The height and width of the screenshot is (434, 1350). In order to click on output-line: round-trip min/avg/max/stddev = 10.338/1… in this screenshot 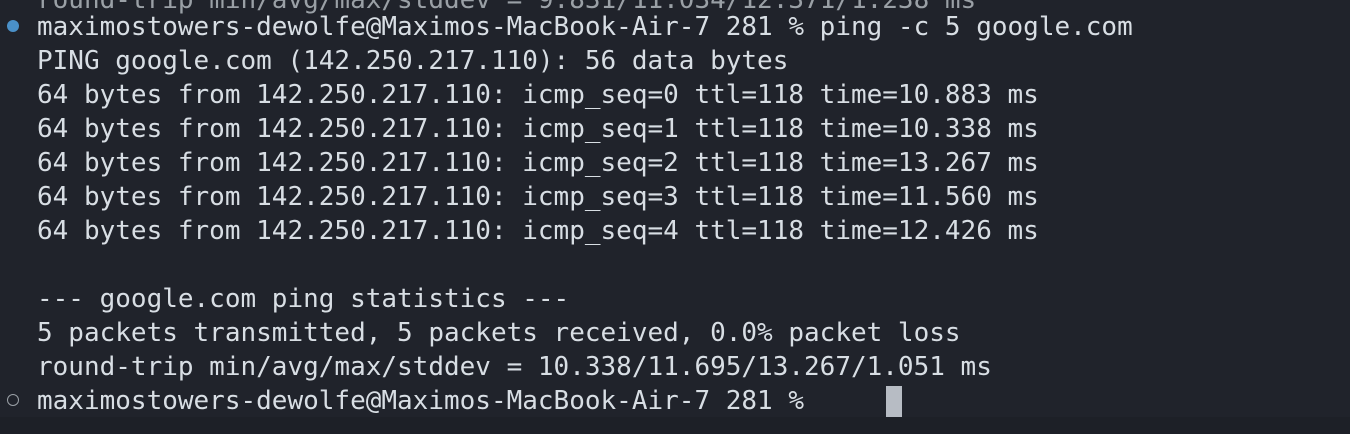, I will do `click(514, 367)`.